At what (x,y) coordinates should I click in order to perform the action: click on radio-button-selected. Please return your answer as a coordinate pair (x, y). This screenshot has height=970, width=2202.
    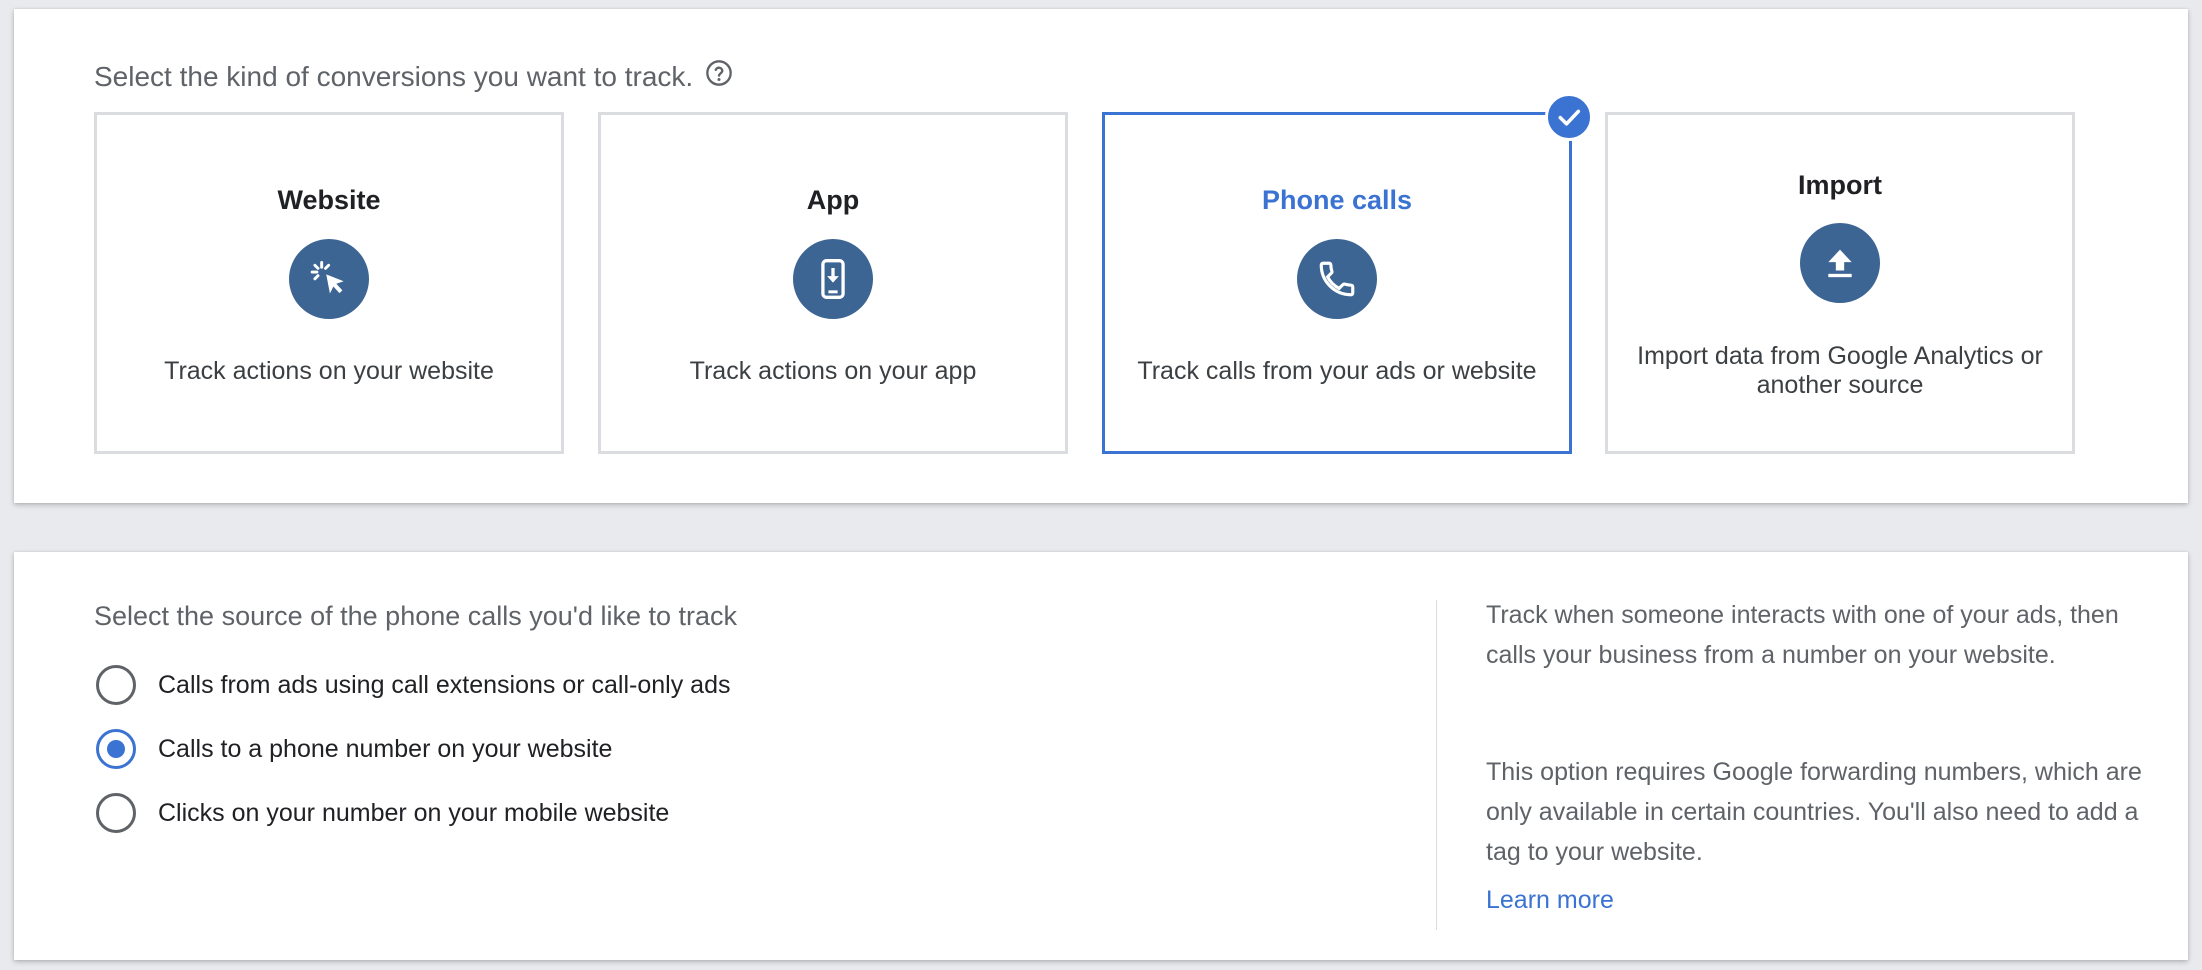
    Looking at the image, I should click on (116, 749).